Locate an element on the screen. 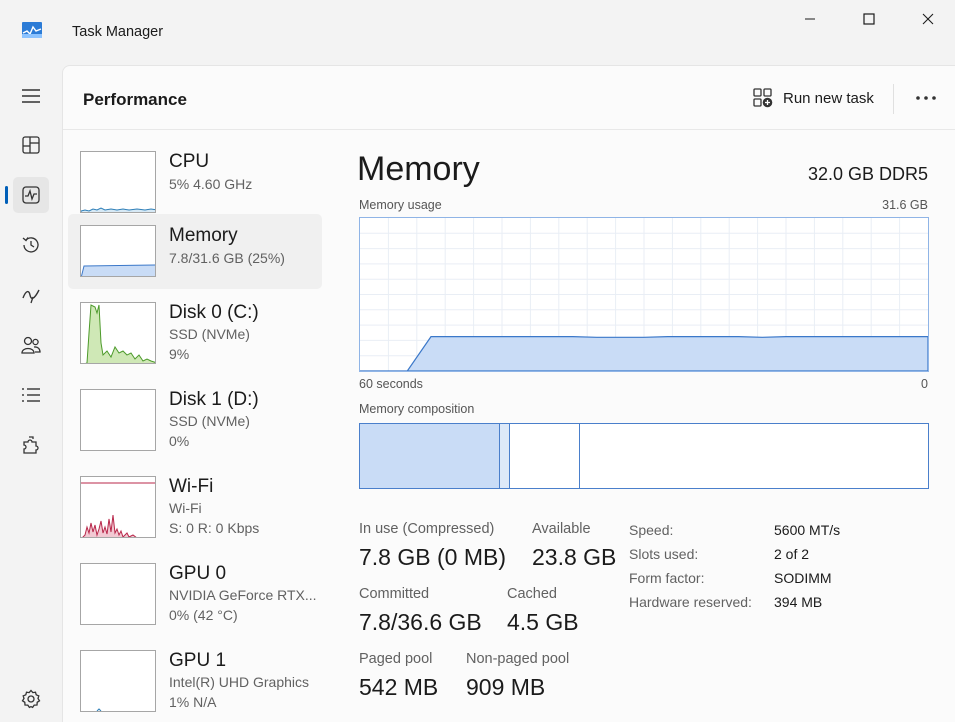 The image size is (955, 722). nav-app-history is located at coordinates (31, 245).